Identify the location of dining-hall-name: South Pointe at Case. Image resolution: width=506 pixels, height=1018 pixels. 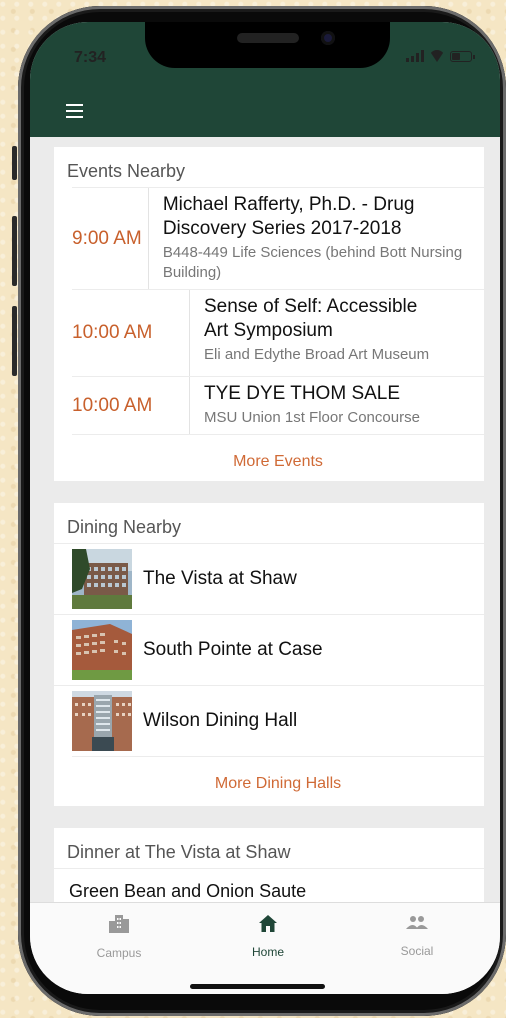
(233, 649).